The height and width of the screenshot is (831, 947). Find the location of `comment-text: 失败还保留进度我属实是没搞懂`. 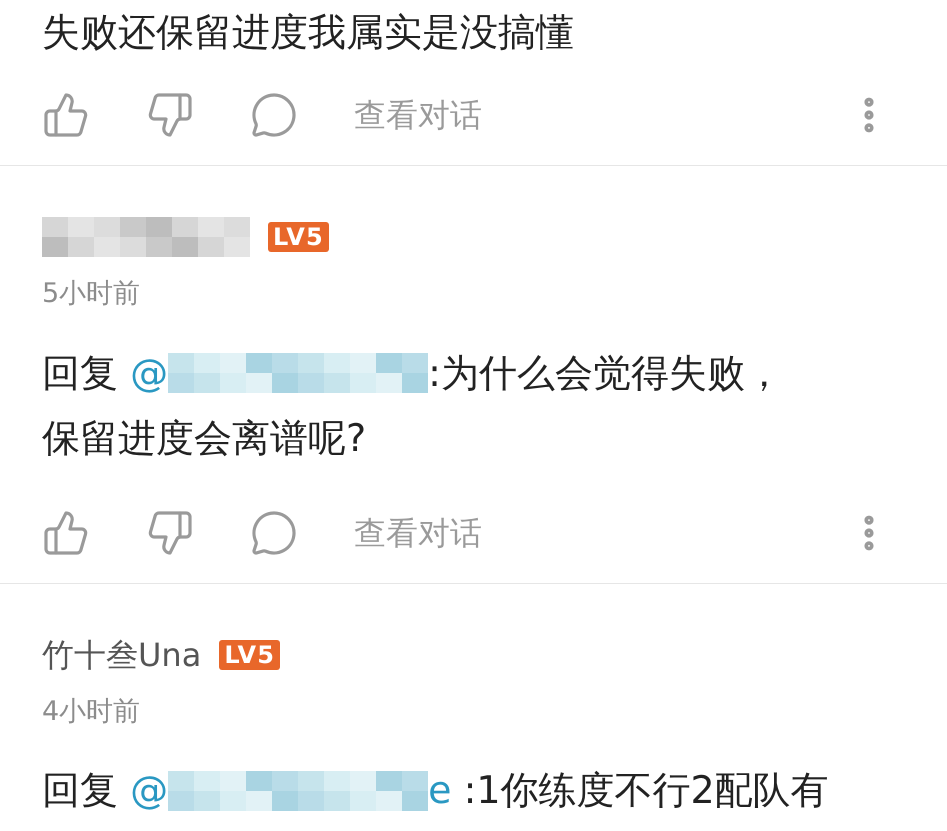

comment-text: 失败还保留进度我属实是没搞懂 is located at coordinates (308, 32).